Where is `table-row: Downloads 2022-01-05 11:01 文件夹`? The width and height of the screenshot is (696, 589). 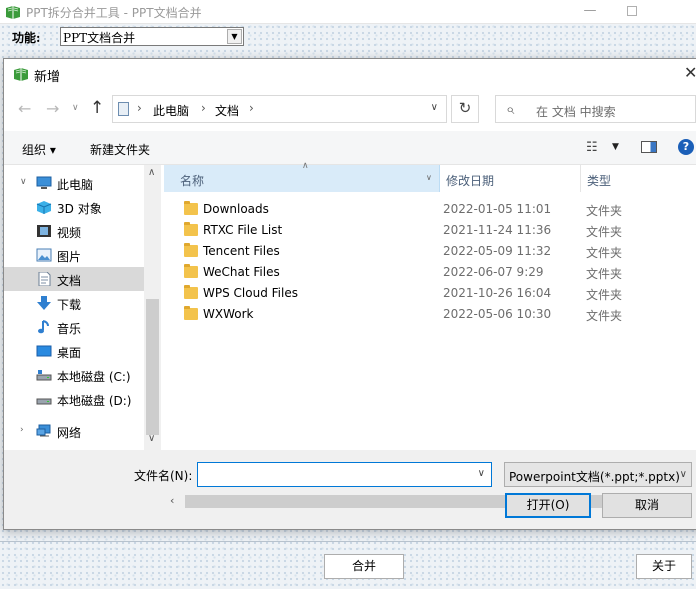
table-row: Downloads 2022-01-05 11:01 文件夹 is located at coordinates (430, 209).